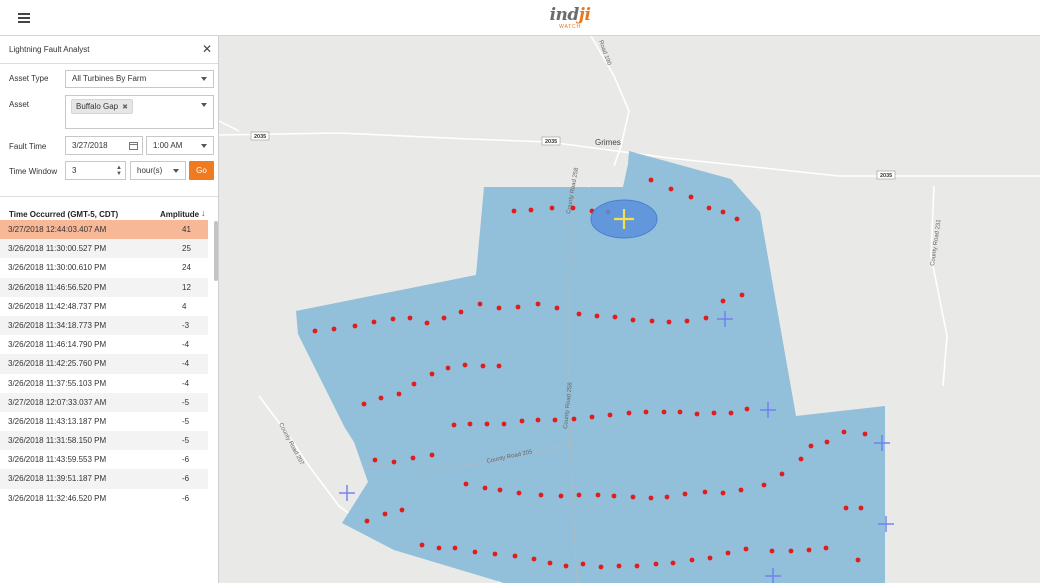 The height and width of the screenshot is (583, 1040). Describe the element at coordinates (104, 402) in the screenshot. I see `table-row: 3/27/2018 12:07:33.037 AM -5` at that location.